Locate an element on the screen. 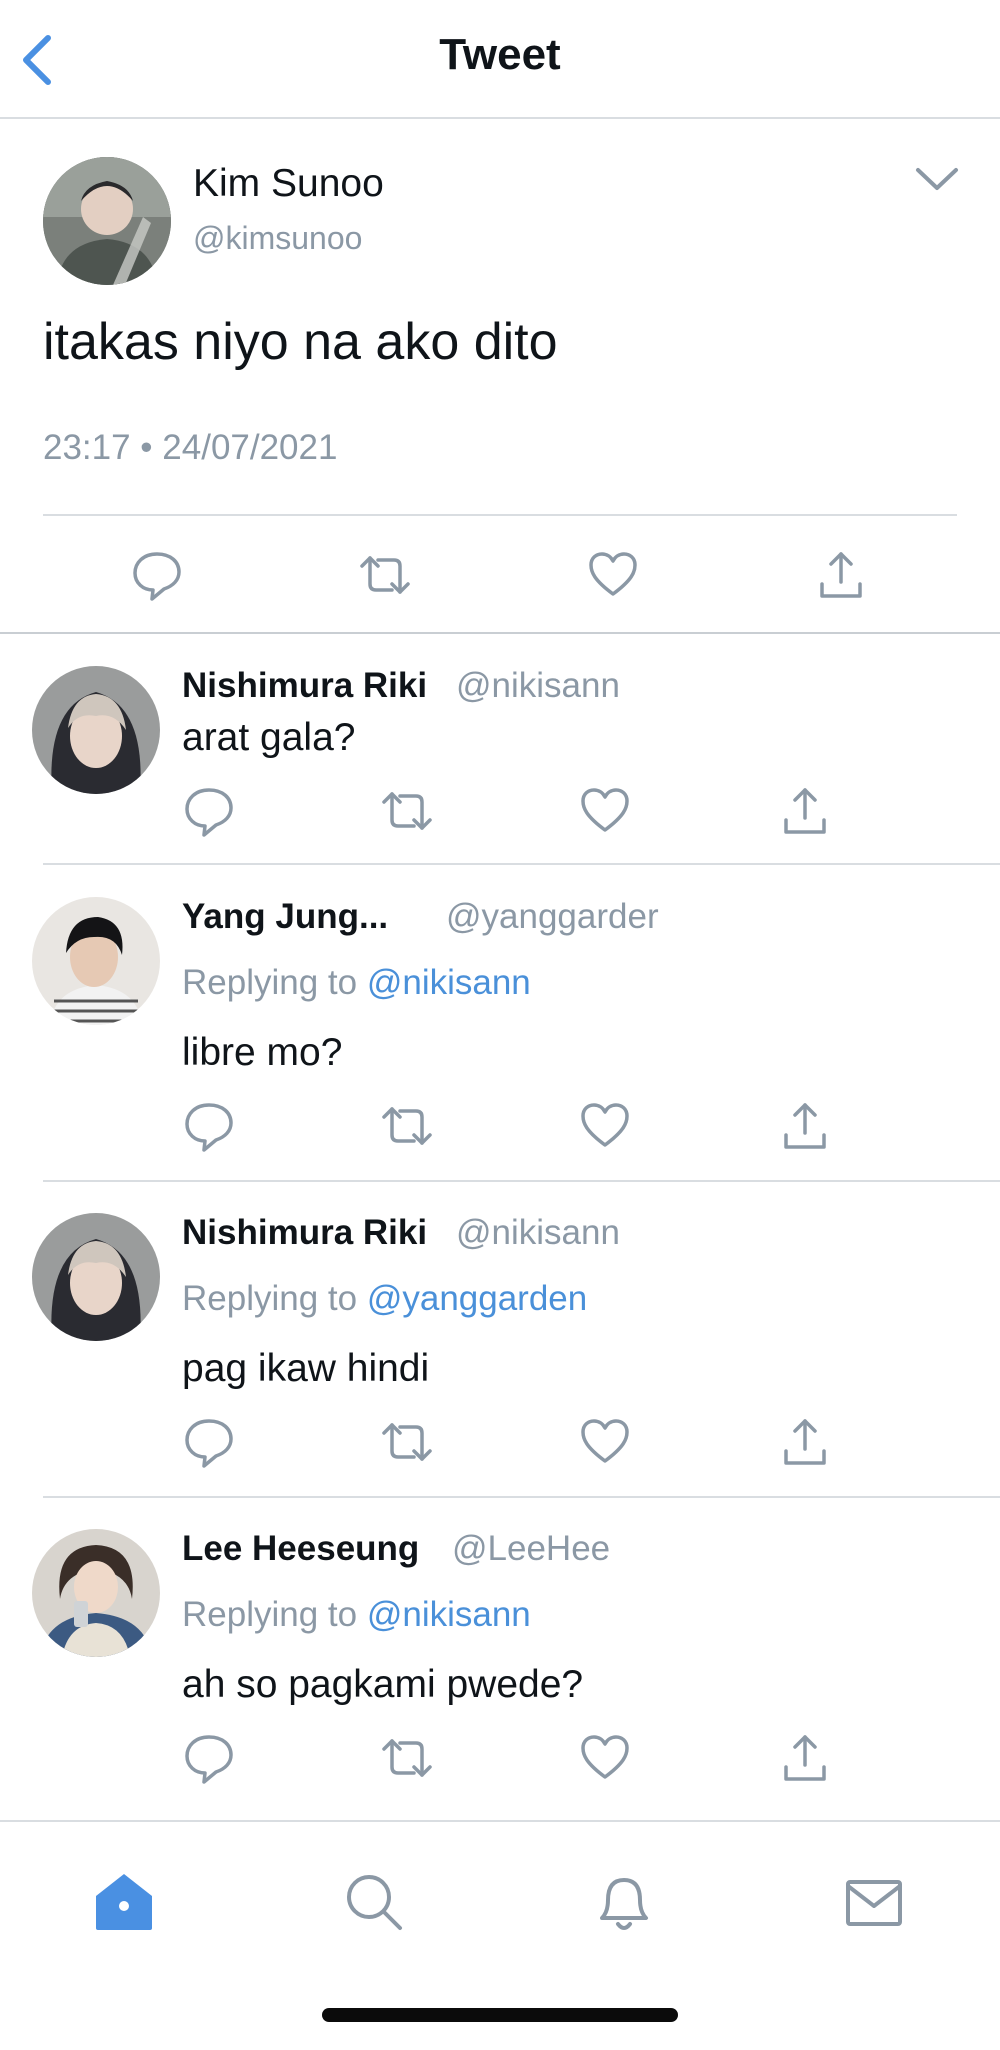 The image size is (1000, 2050). reply-text: pag ikaw hindi is located at coordinates (306, 1368).